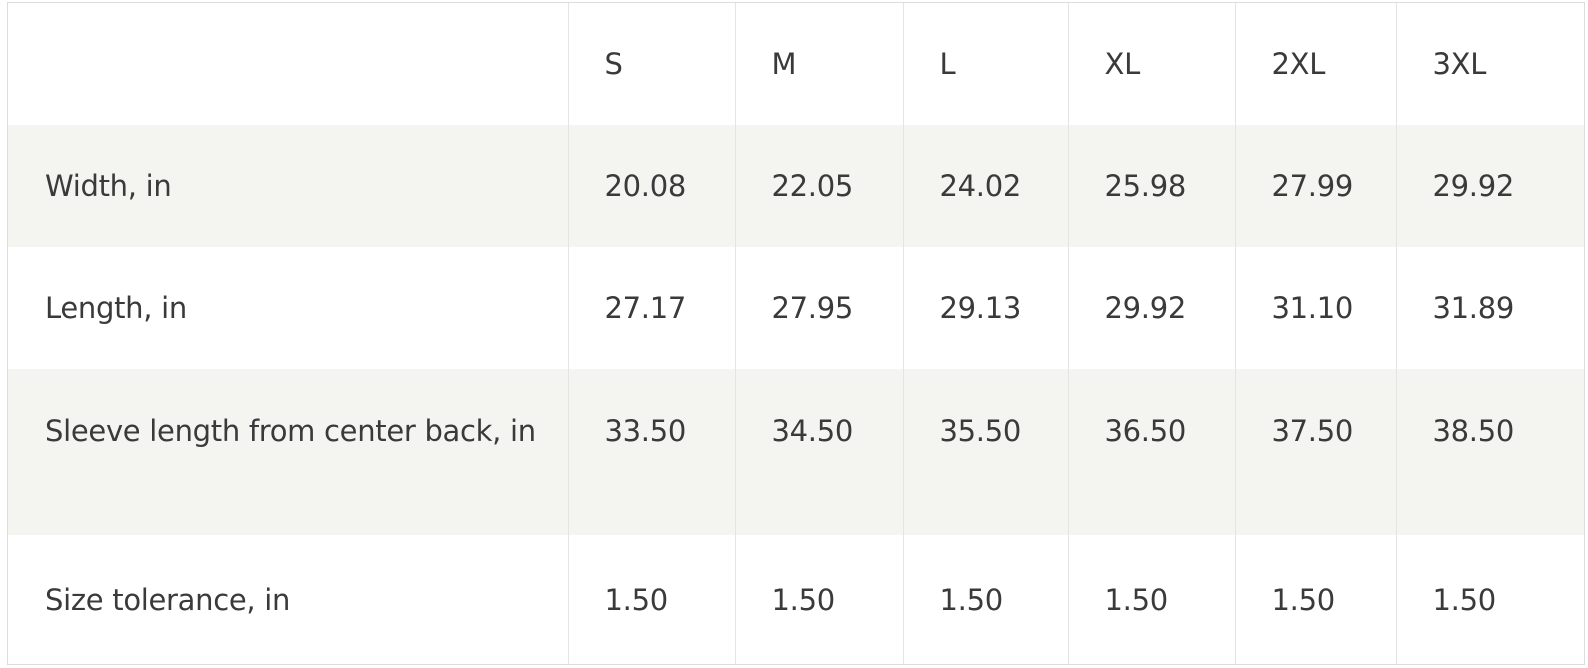  I want to click on table-cell: 29.13, so click(986, 308).